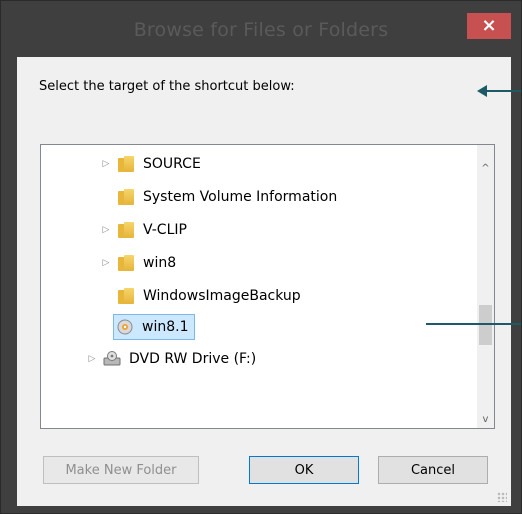 The height and width of the screenshot is (514, 522). Describe the element at coordinates (433, 470) in the screenshot. I see `cancel-button: Cancel` at that location.